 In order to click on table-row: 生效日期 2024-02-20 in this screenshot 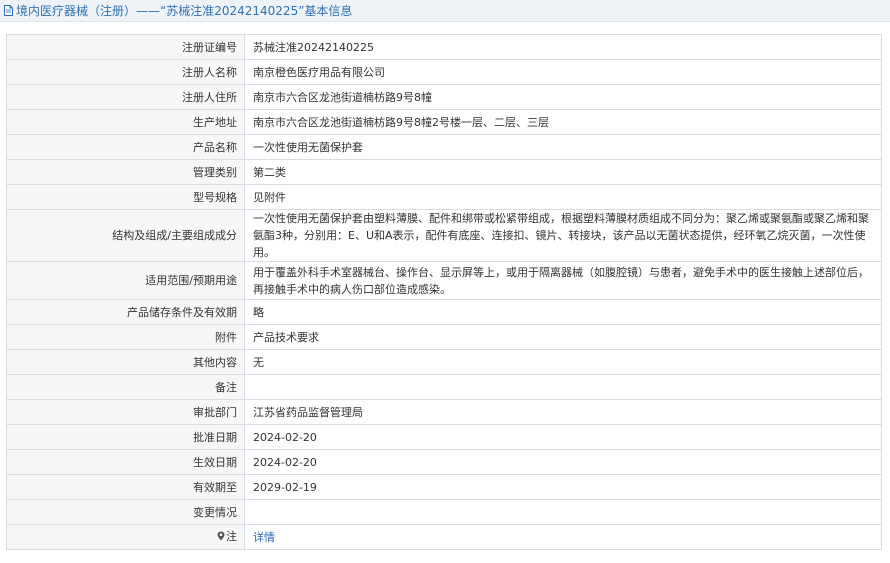, I will do `click(444, 462)`.